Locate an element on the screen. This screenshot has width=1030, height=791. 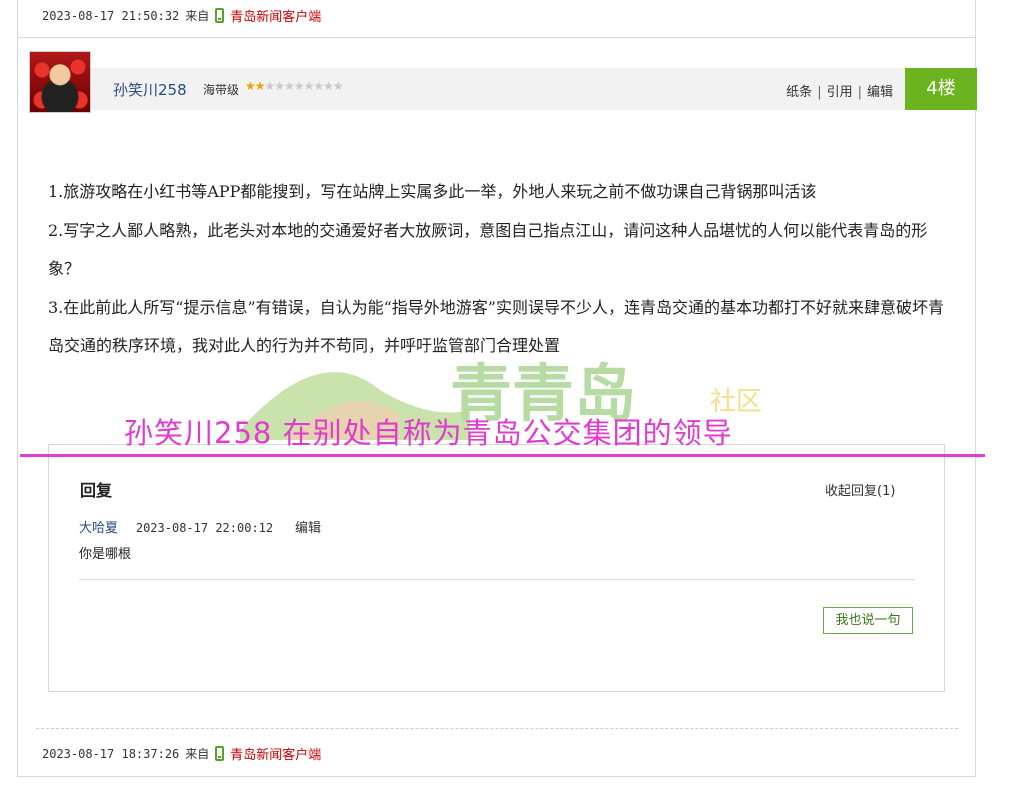
post-footer: 2023-08-17 18:37:26 来自 青岛新闻客户端 is located at coordinates (181, 753).